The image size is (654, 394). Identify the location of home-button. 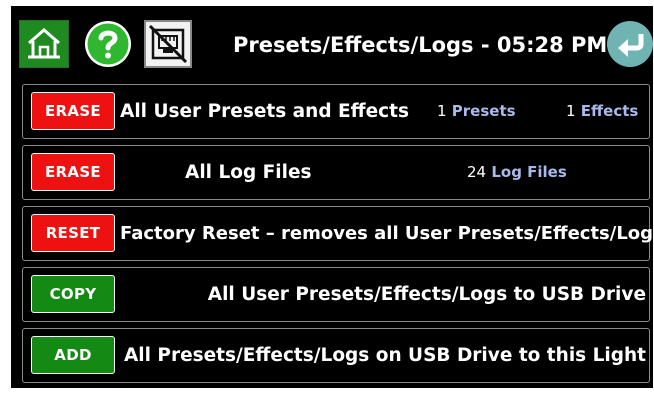
(44, 44).